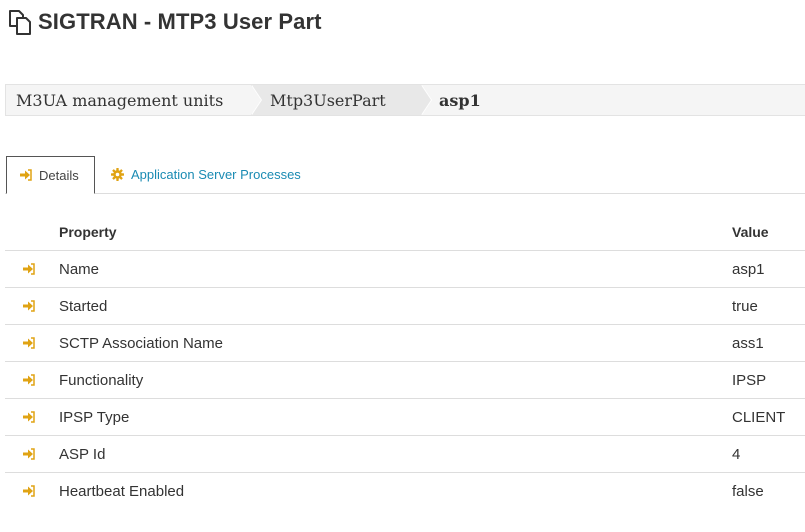 Image resolution: width=805 pixels, height=532 pixels. I want to click on tab-details: Details, so click(50, 175).